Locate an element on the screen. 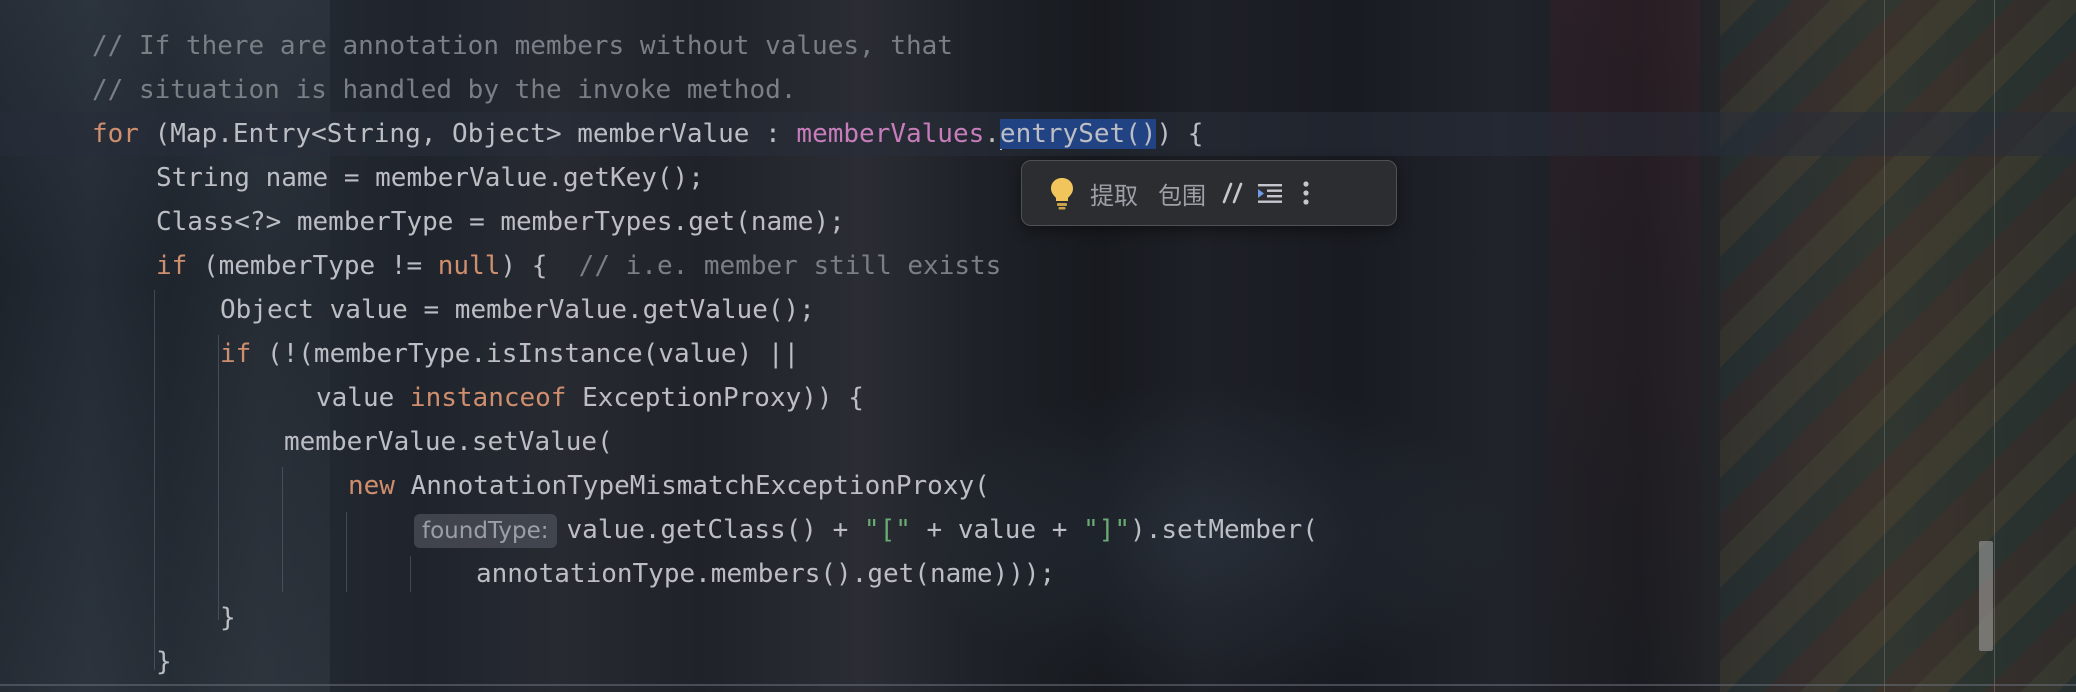 This screenshot has width=2076, height=692. code-line-if-instance: if (!(memberType.isInstance(value) || is located at coordinates (509, 354).